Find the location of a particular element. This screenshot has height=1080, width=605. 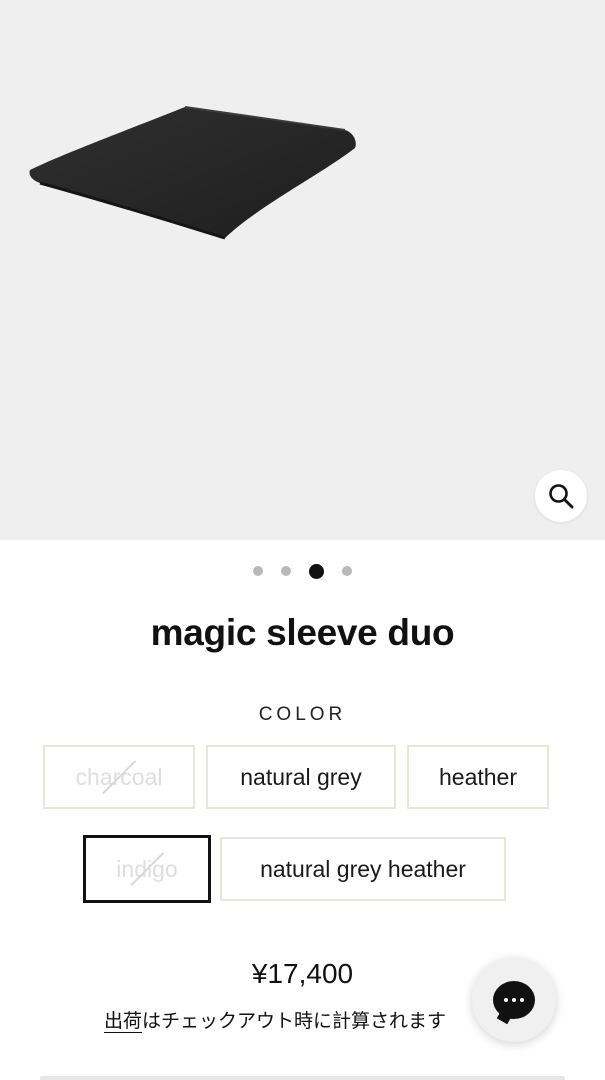

shipping-note-text: はチェックアウト時に計算されます is located at coordinates (294, 1021).